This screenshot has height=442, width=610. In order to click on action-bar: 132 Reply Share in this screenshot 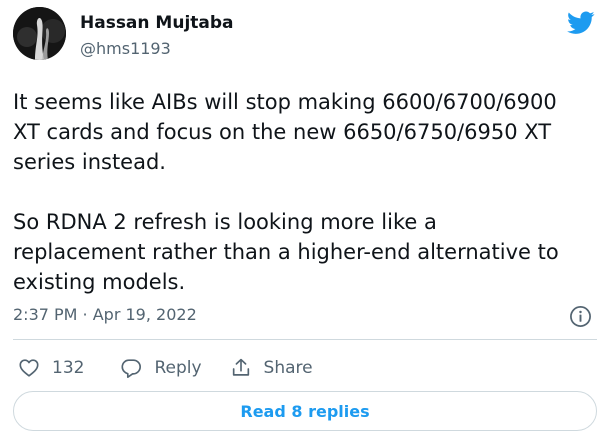, I will do `click(165, 368)`.